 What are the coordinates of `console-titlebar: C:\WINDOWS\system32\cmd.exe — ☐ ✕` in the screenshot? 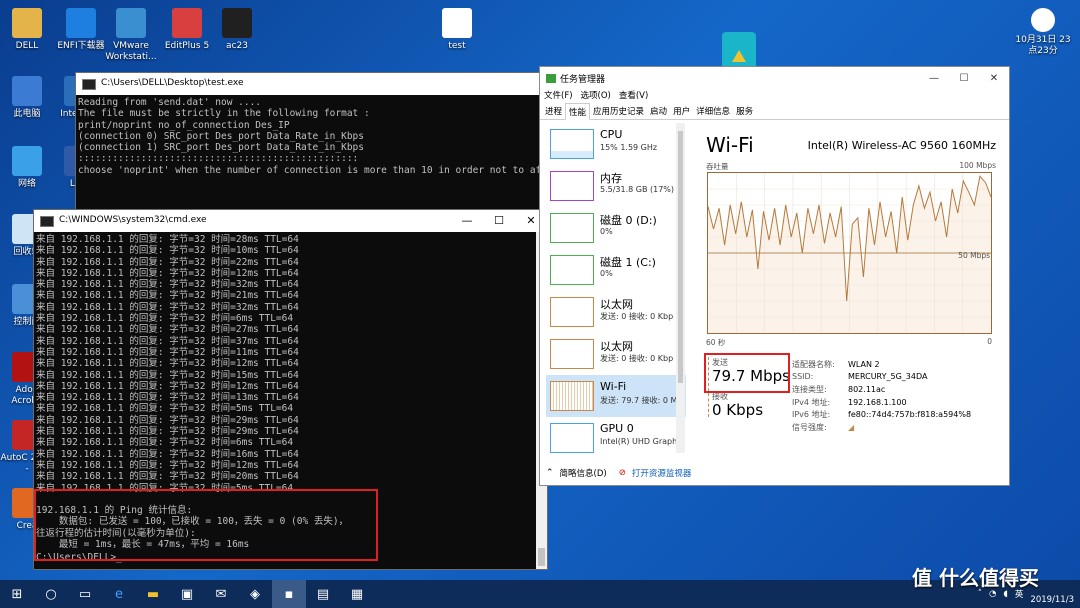 It's located at (290, 221).